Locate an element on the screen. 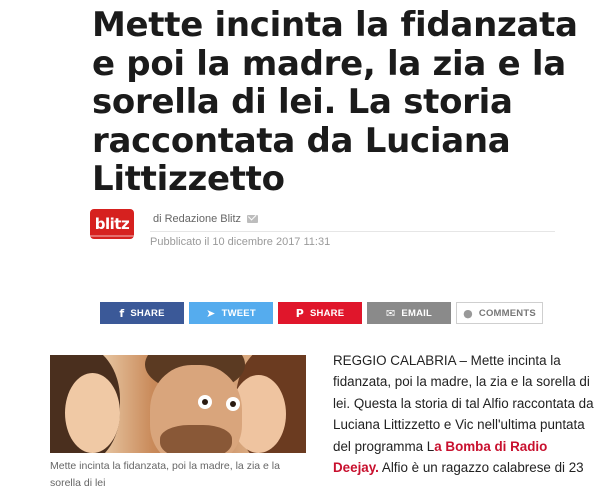 The width and height of the screenshot is (600, 496). email-share-button: ✉ EMAIL is located at coordinates (409, 313).